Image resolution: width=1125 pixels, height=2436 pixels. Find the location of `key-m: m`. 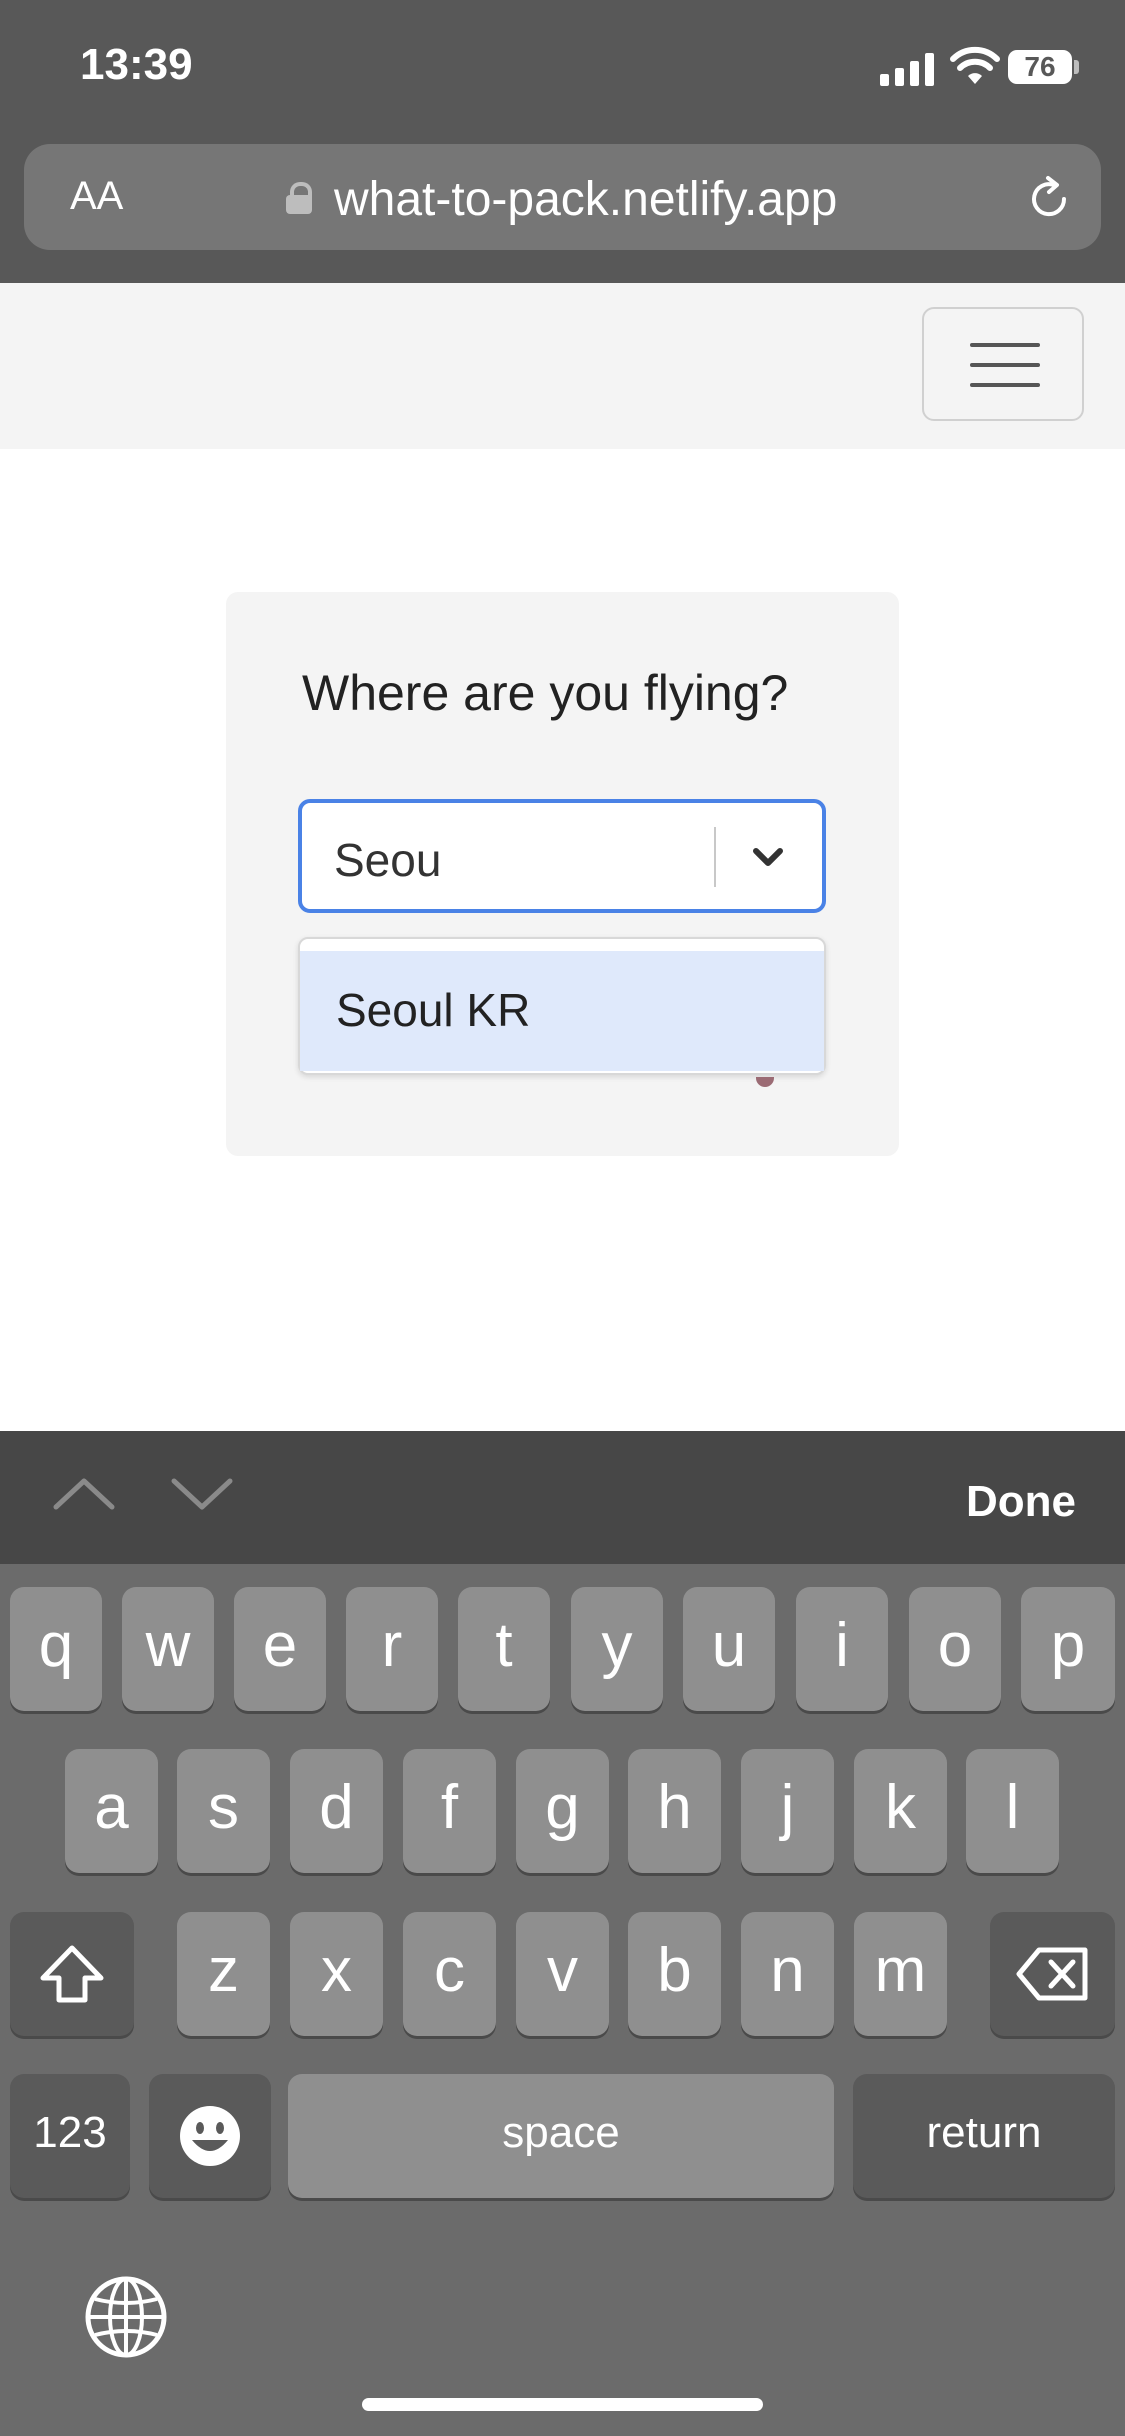

key-m: m is located at coordinates (900, 1974).